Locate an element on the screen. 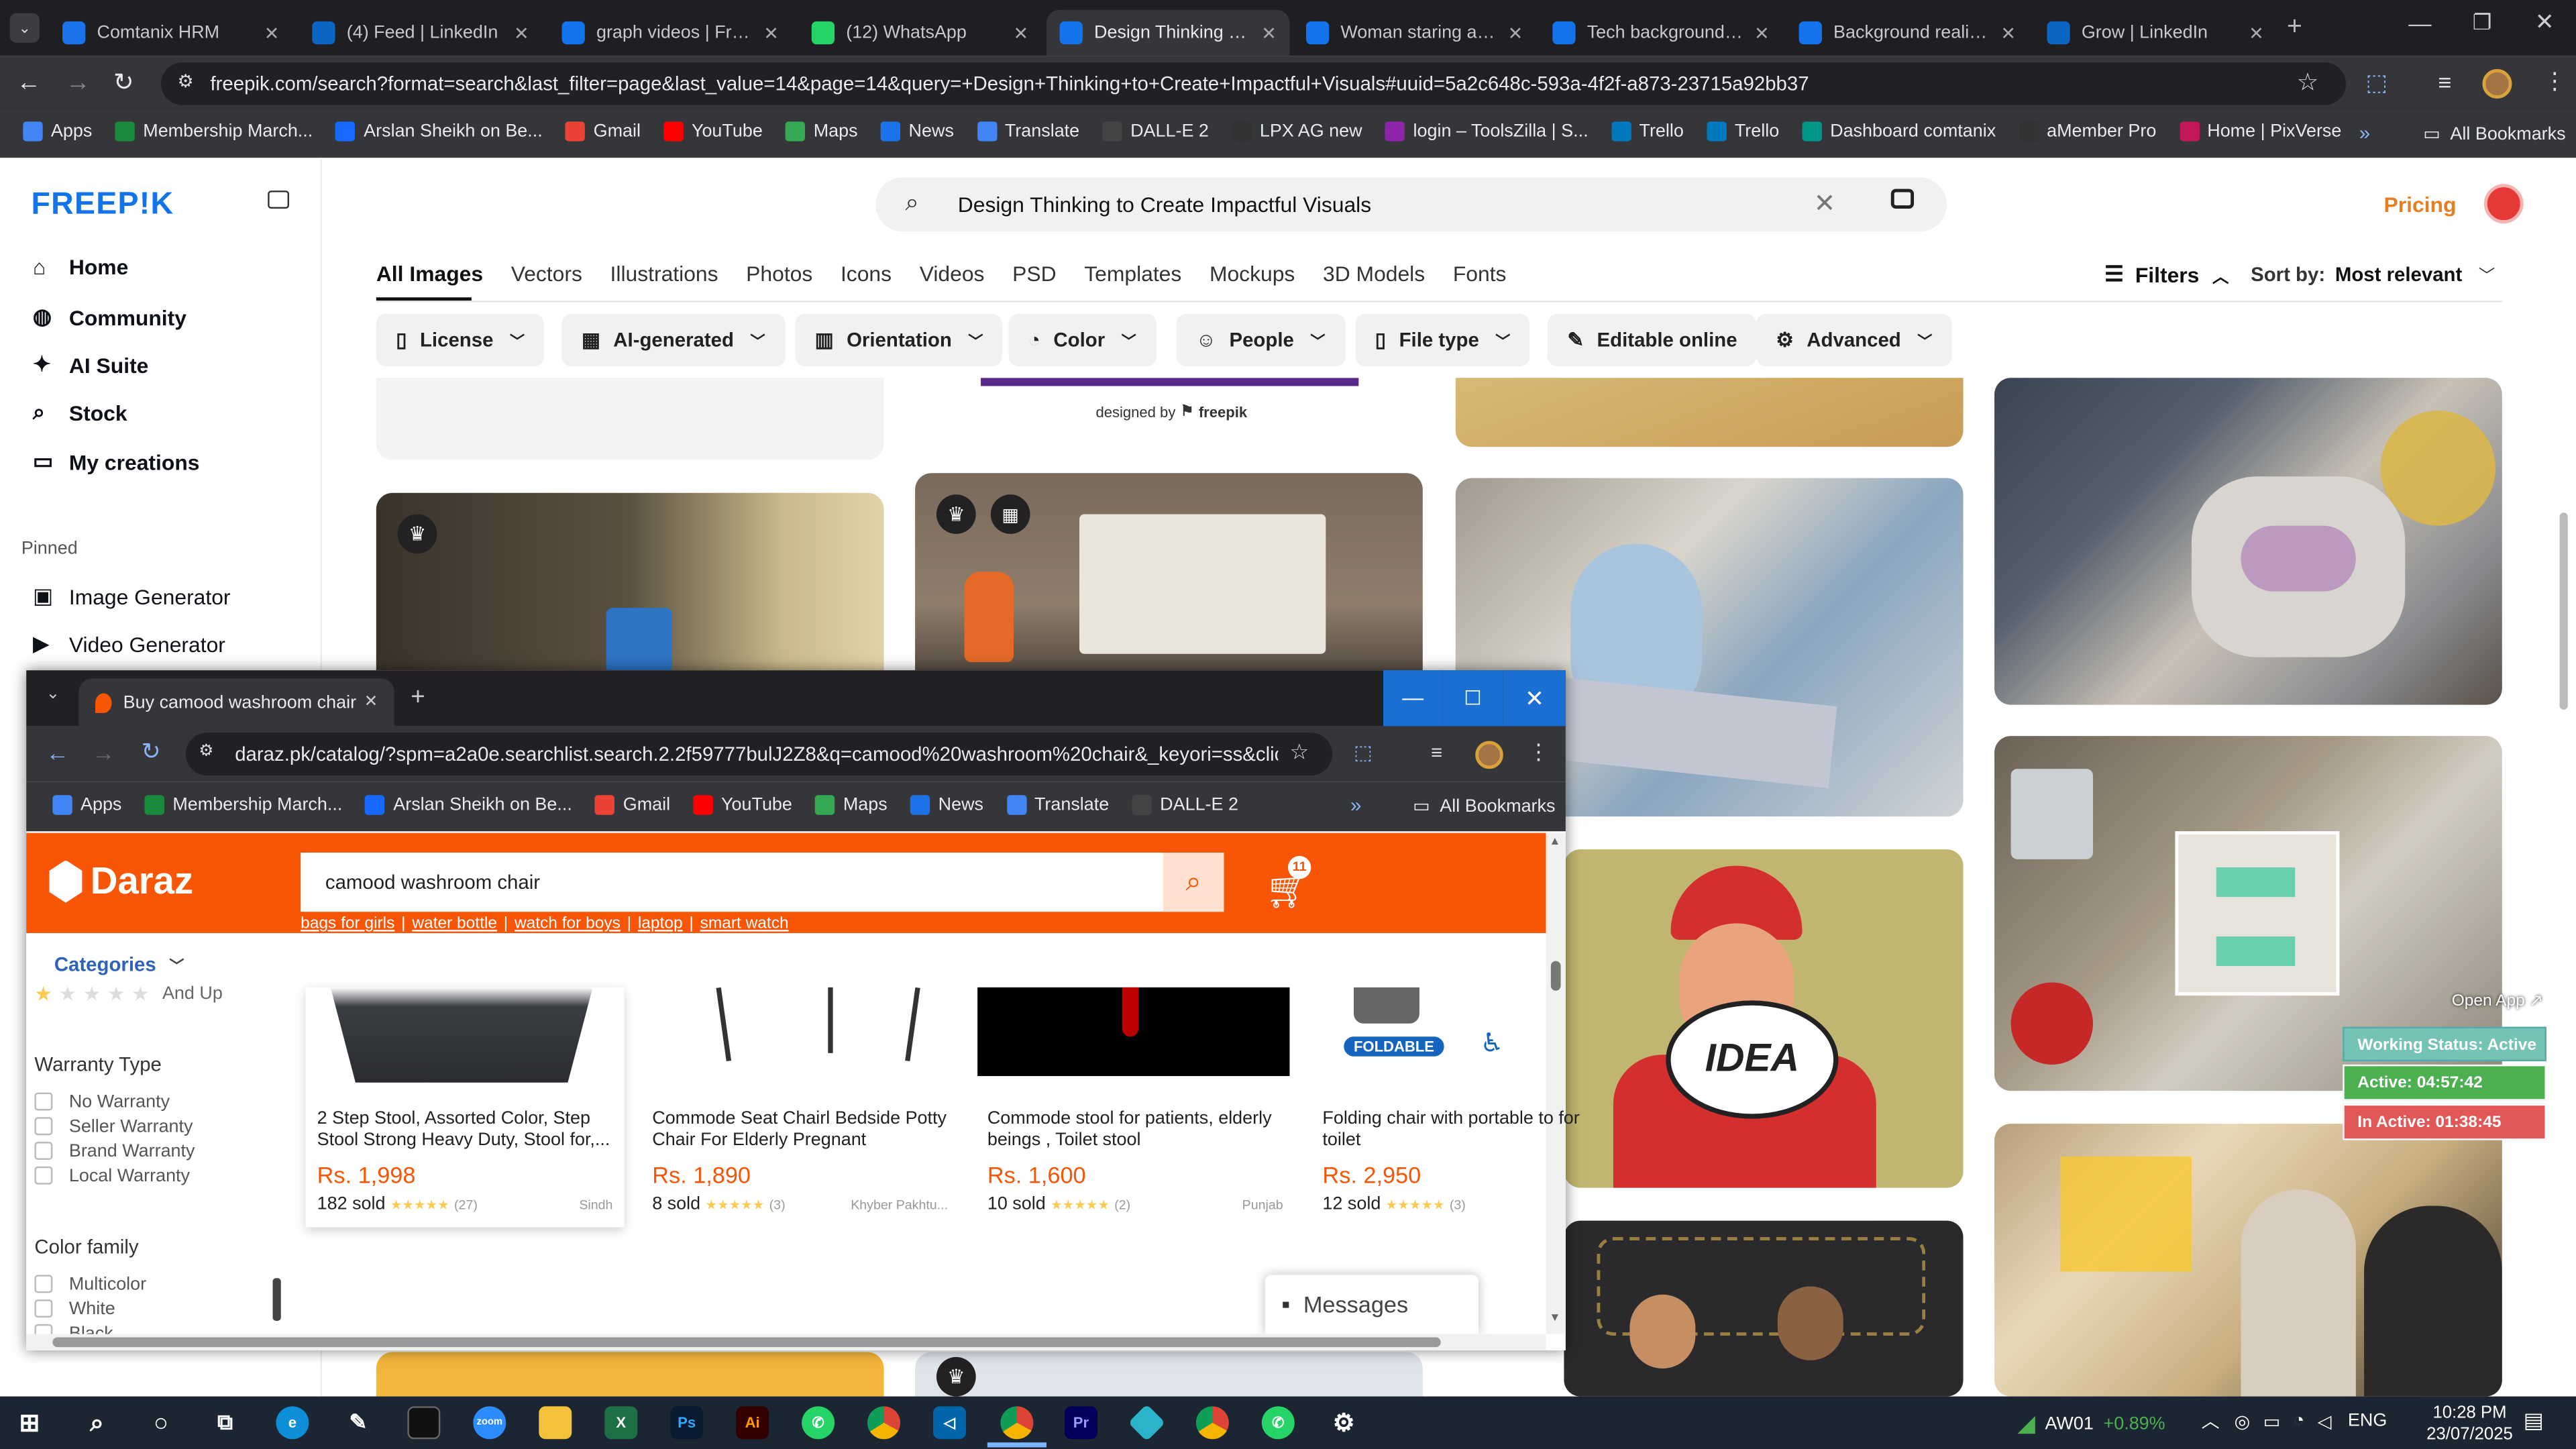 This screenshot has height=1449, width=2576. profile-avatar is located at coordinates (1489, 755).